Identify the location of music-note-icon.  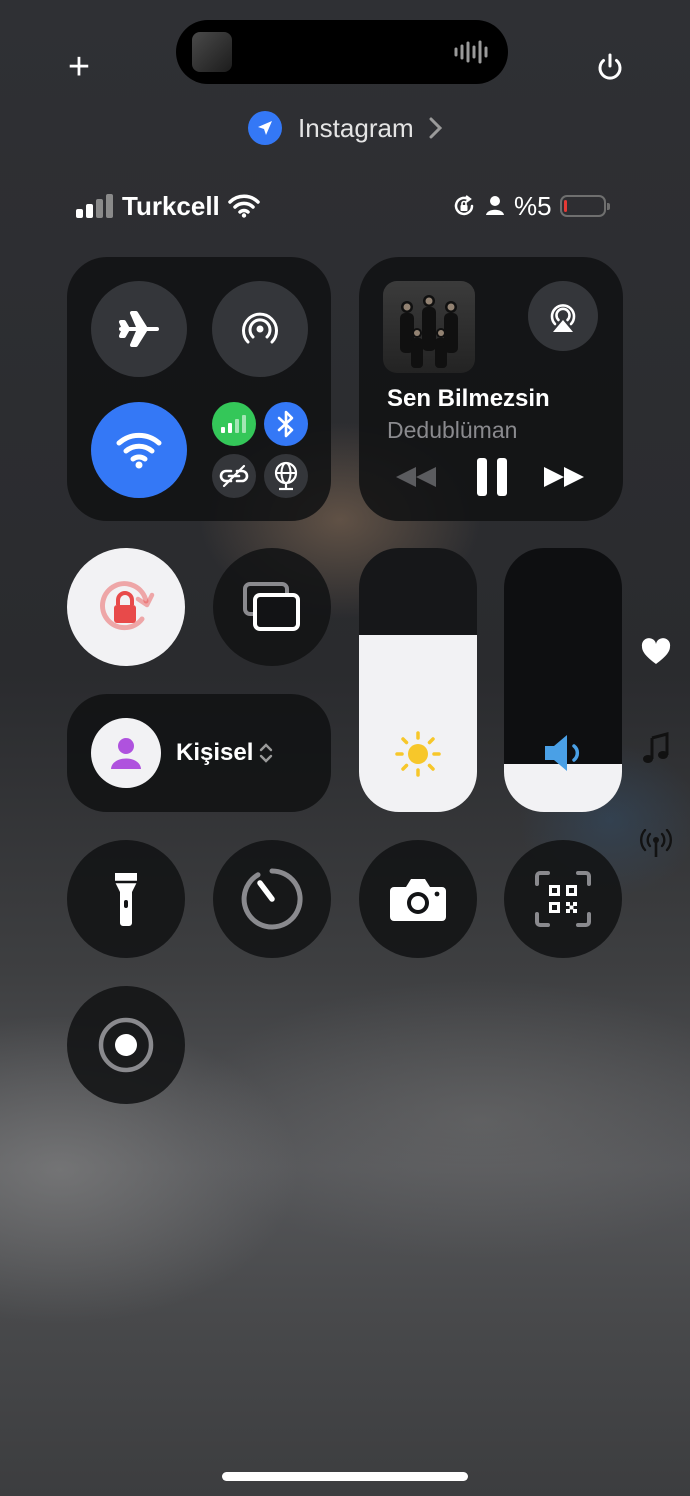
(656, 747).